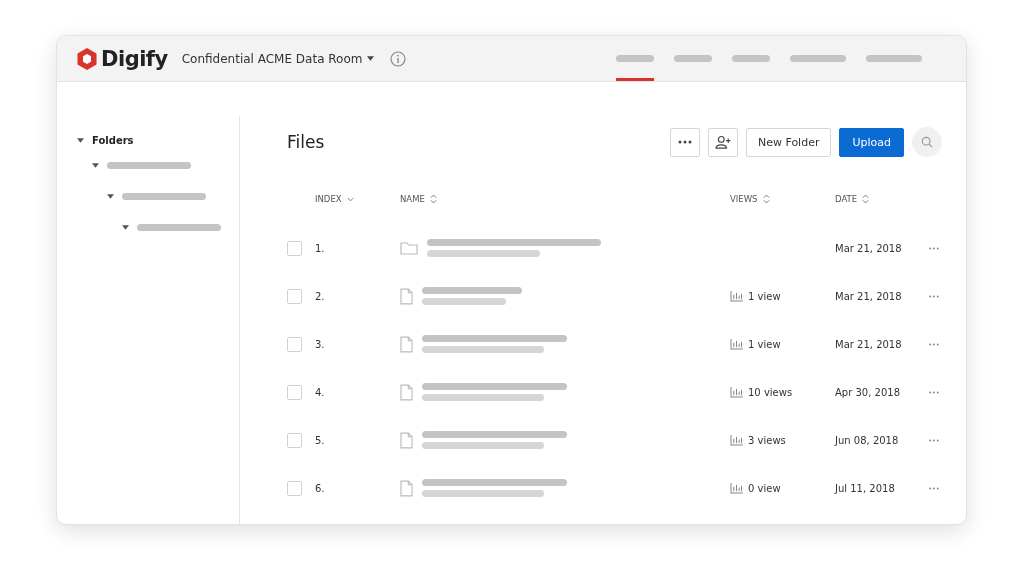  I want to click on row-index: 4., so click(320, 392).